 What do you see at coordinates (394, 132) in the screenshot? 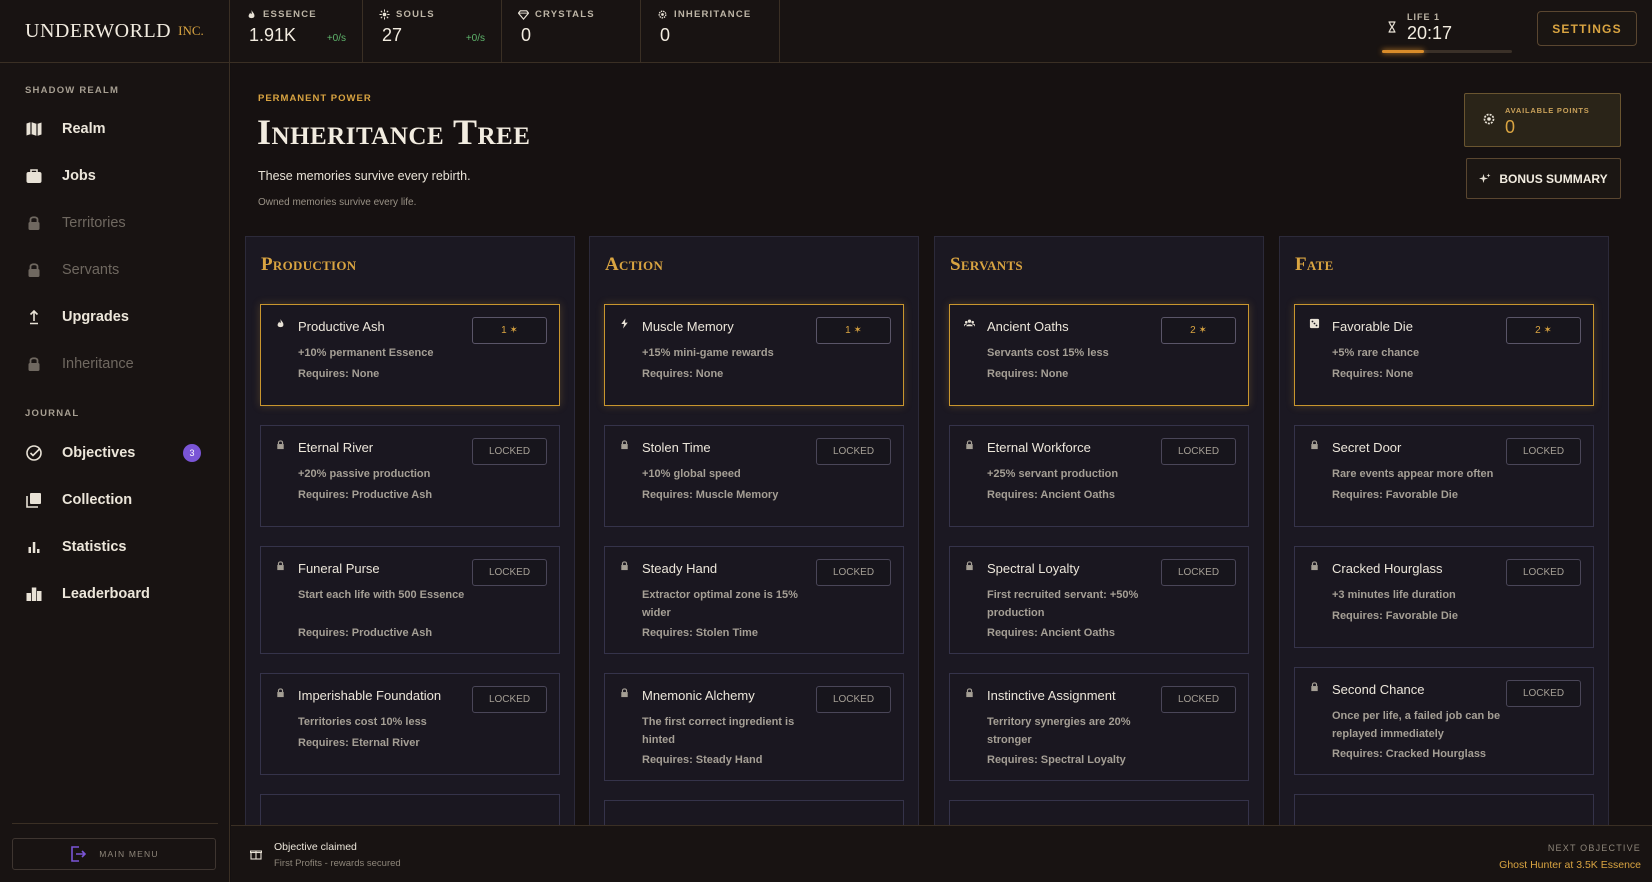
I see `page-title: Inheritance Tree` at bounding box center [394, 132].